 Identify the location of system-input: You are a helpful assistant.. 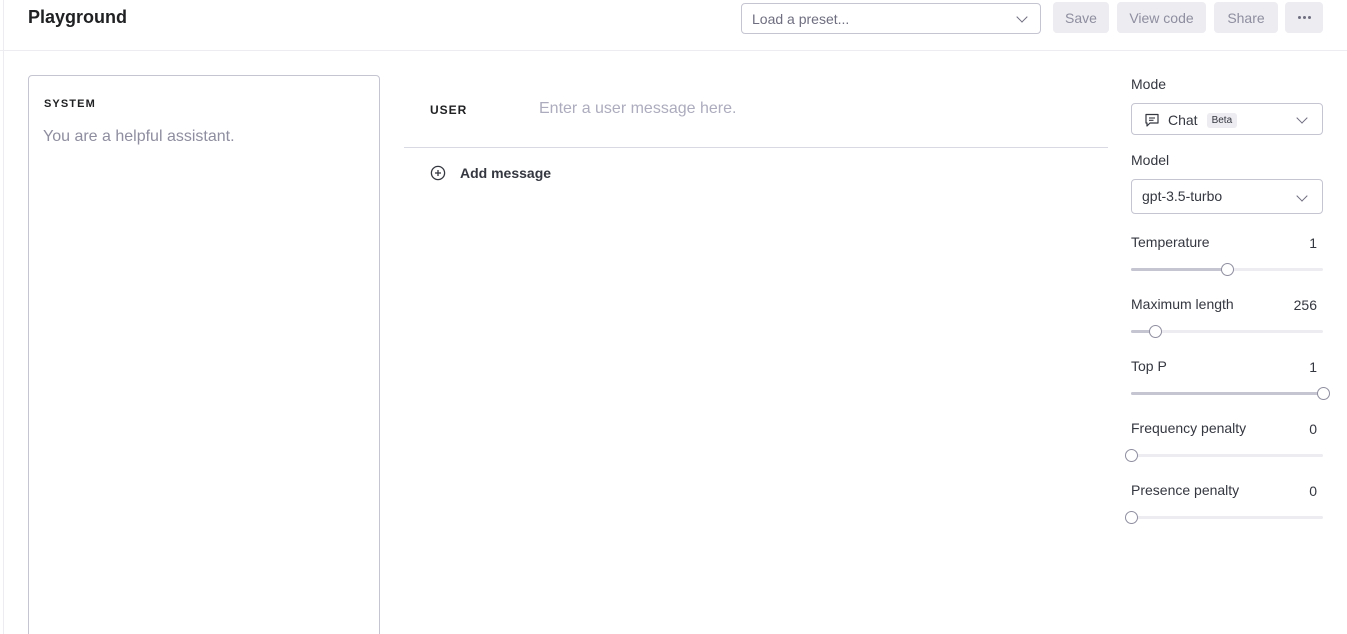
(139, 137).